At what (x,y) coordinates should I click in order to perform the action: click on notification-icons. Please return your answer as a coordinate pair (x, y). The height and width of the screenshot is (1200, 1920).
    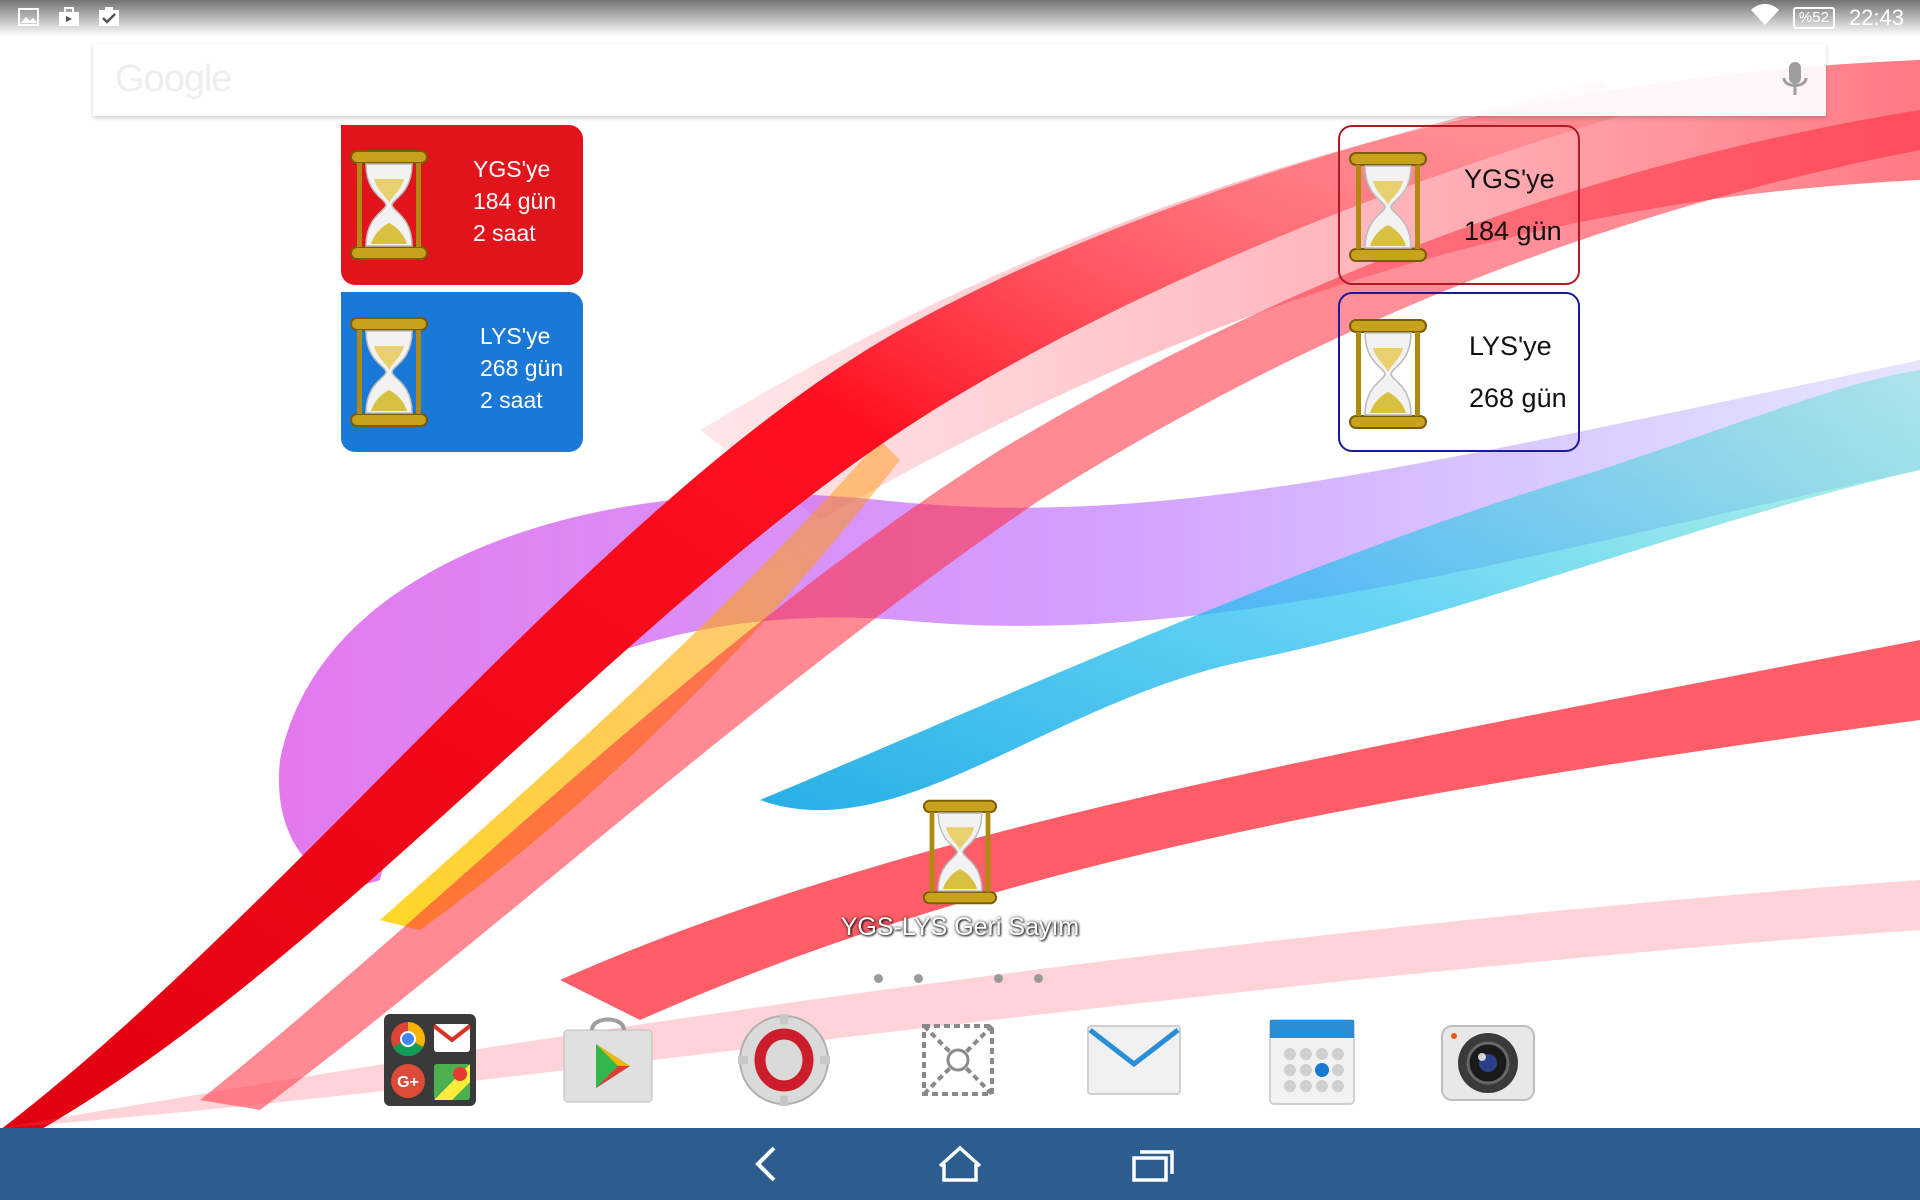
    Looking at the image, I should click on (69, 17).